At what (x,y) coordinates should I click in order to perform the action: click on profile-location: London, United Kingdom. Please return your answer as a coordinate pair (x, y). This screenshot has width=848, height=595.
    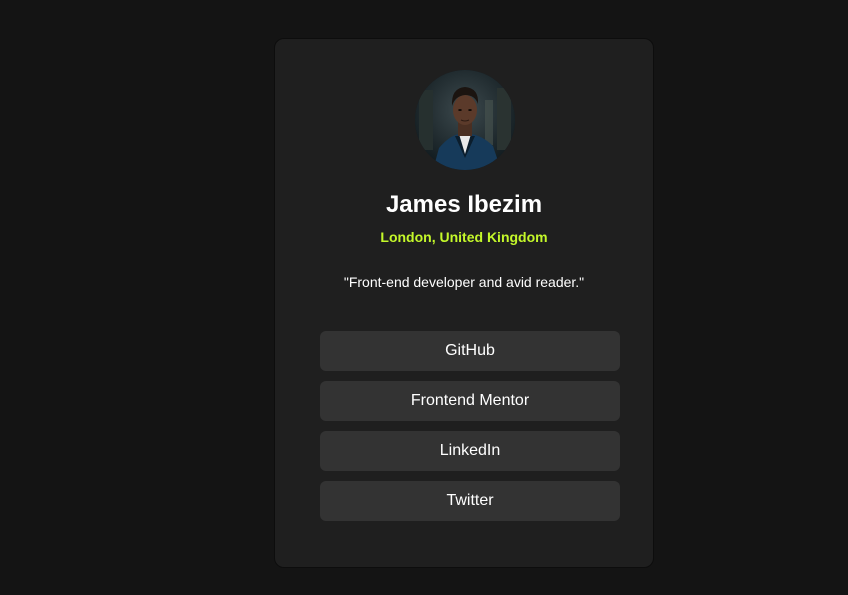
    Looking at the image, I should click on (464, 237).